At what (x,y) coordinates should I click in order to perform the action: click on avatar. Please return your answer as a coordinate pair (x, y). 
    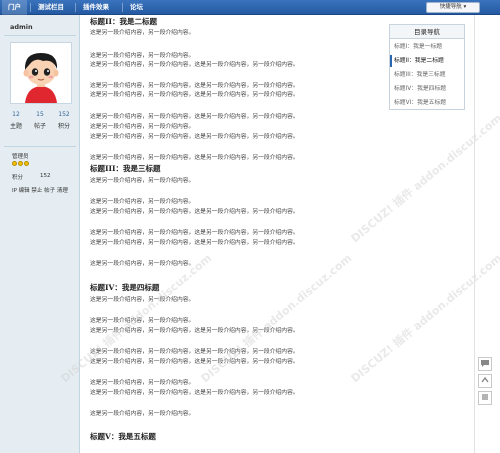
    Looking at the image, I should click on (41, 73).